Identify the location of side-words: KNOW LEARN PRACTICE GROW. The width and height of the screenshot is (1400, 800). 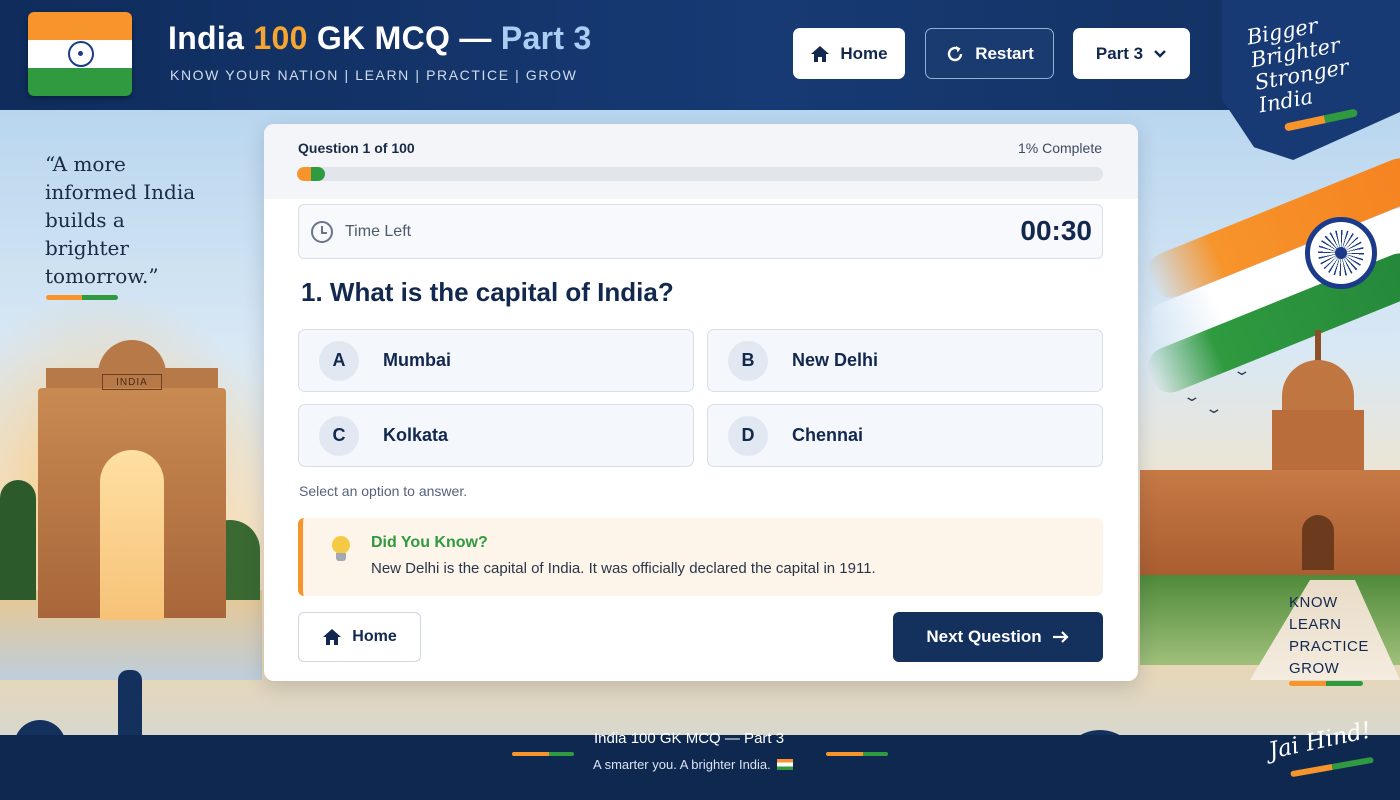
(1329, 636).